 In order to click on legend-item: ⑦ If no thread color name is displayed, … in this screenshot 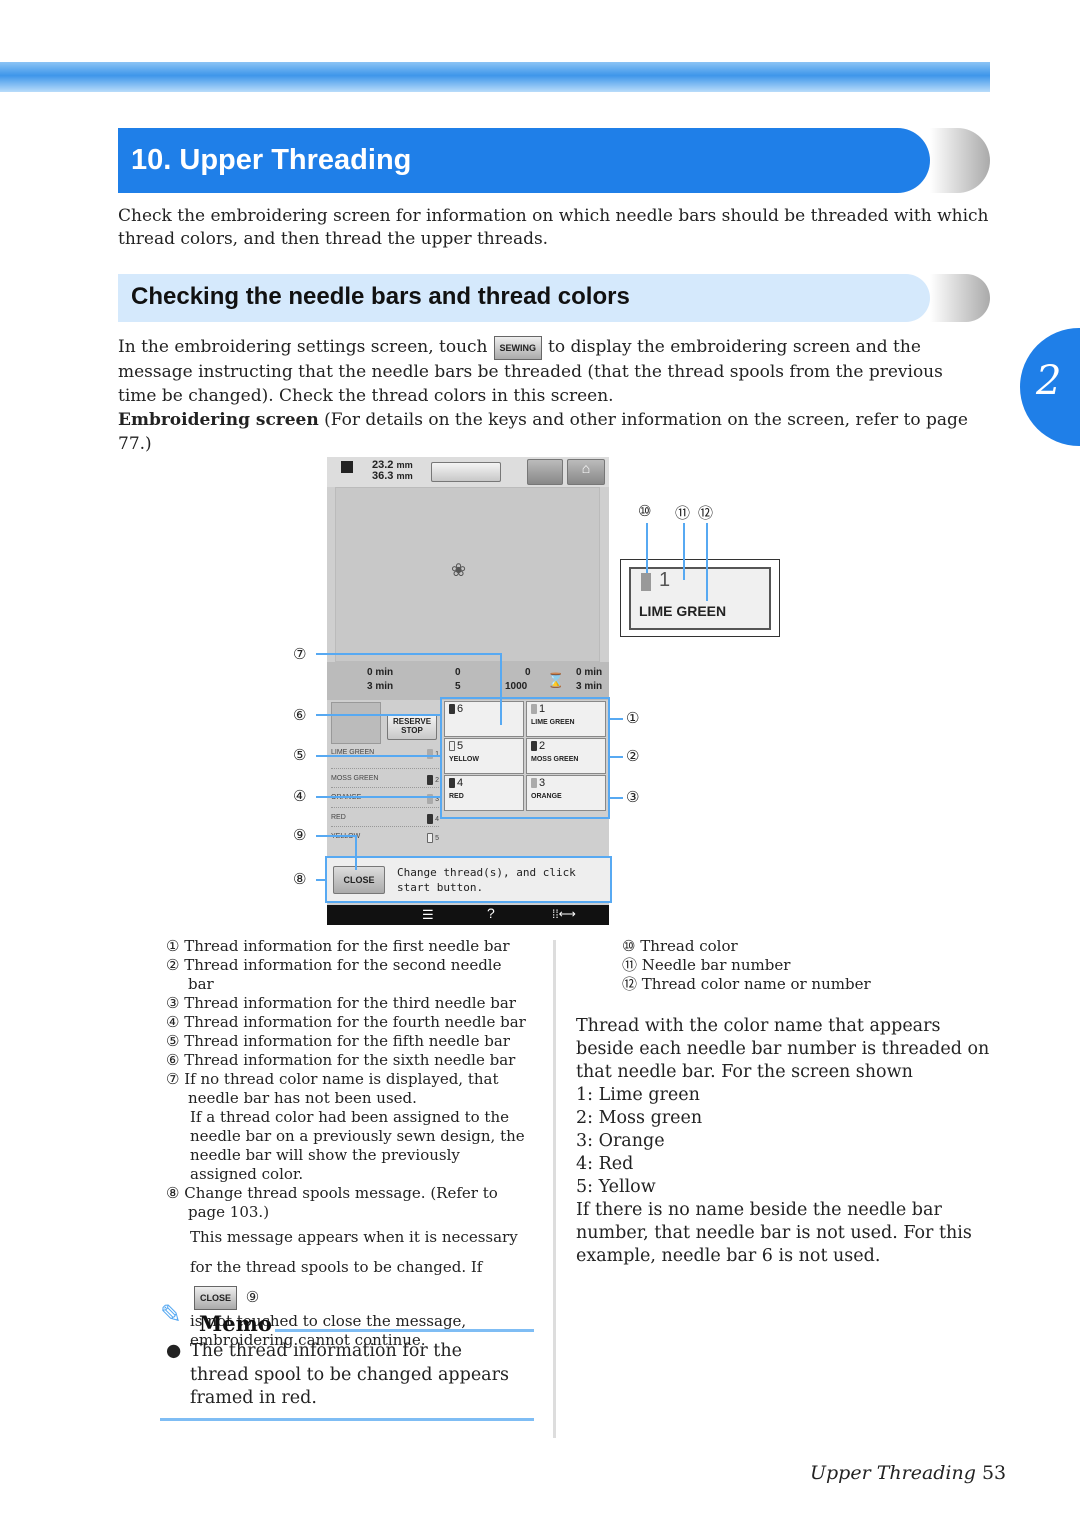, I will do `click(332, 1088)`.